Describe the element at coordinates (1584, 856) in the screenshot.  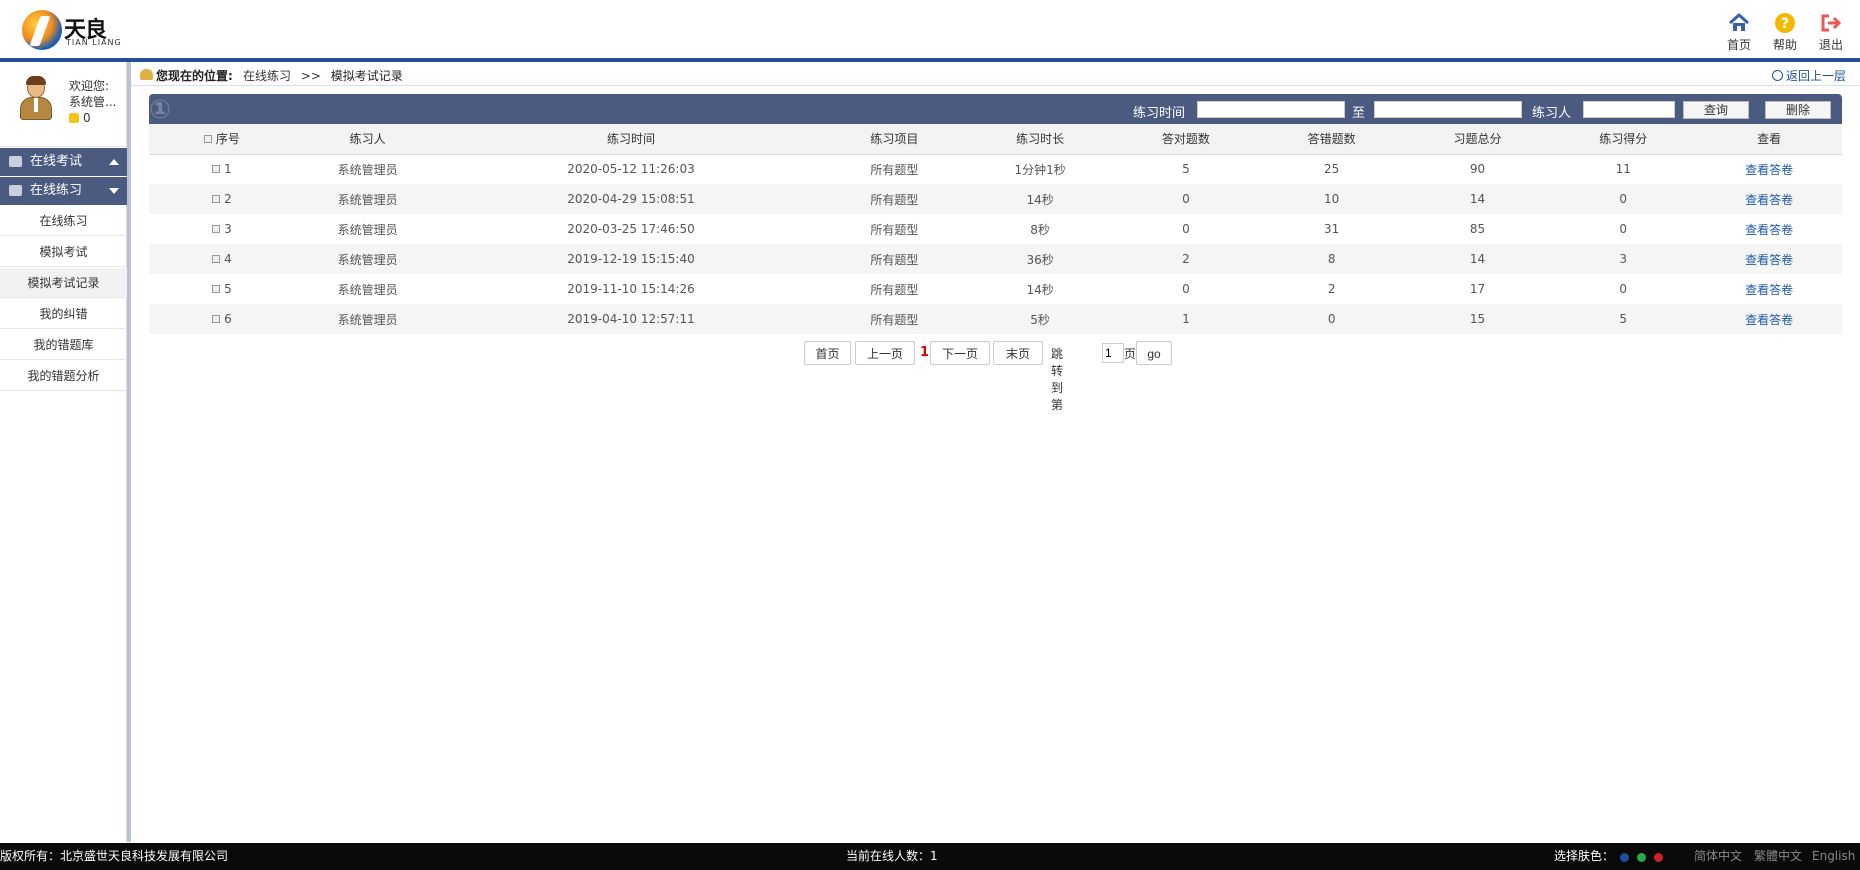
I see `skin-label: 选择肤色：` at that location.